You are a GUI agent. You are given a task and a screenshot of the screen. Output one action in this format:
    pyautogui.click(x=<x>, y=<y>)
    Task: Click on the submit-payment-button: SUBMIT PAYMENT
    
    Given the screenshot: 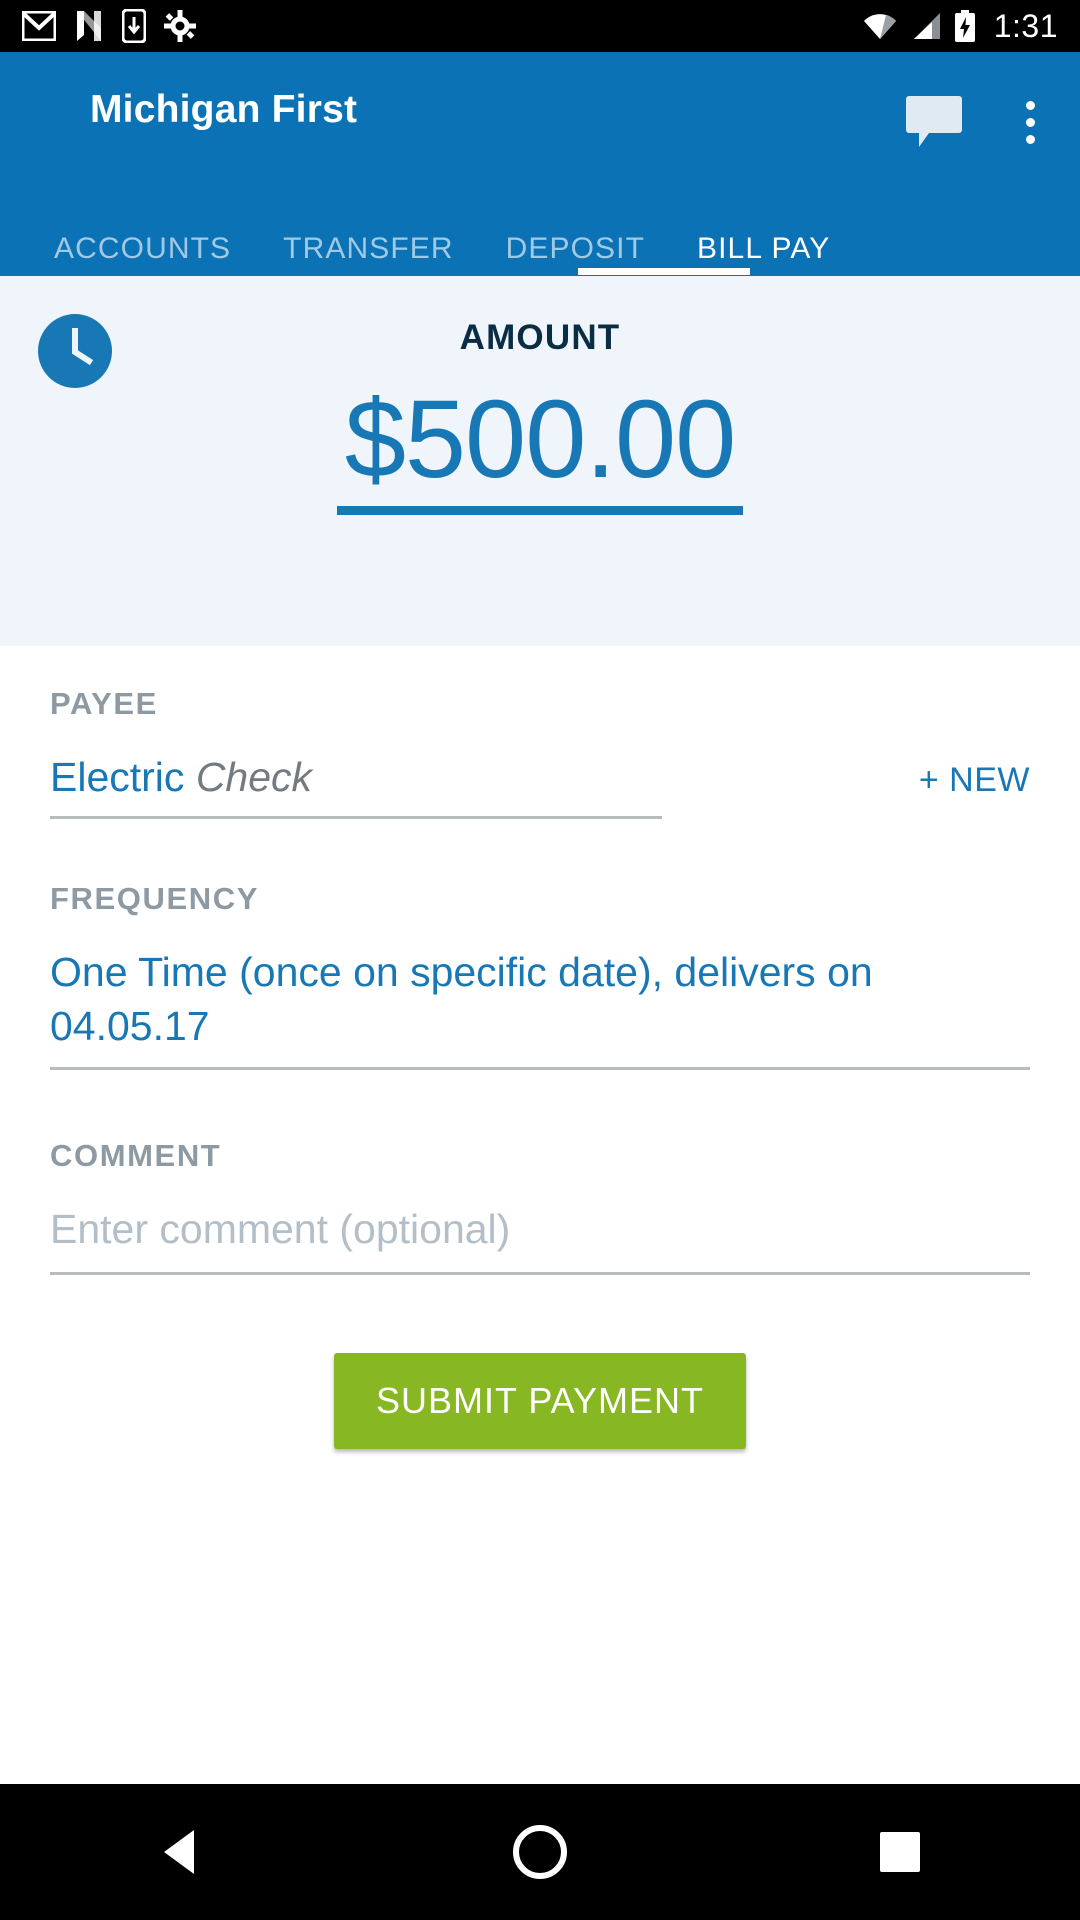 What is the action you would take?
    pyautogui.click(x=540, y=1401)
    